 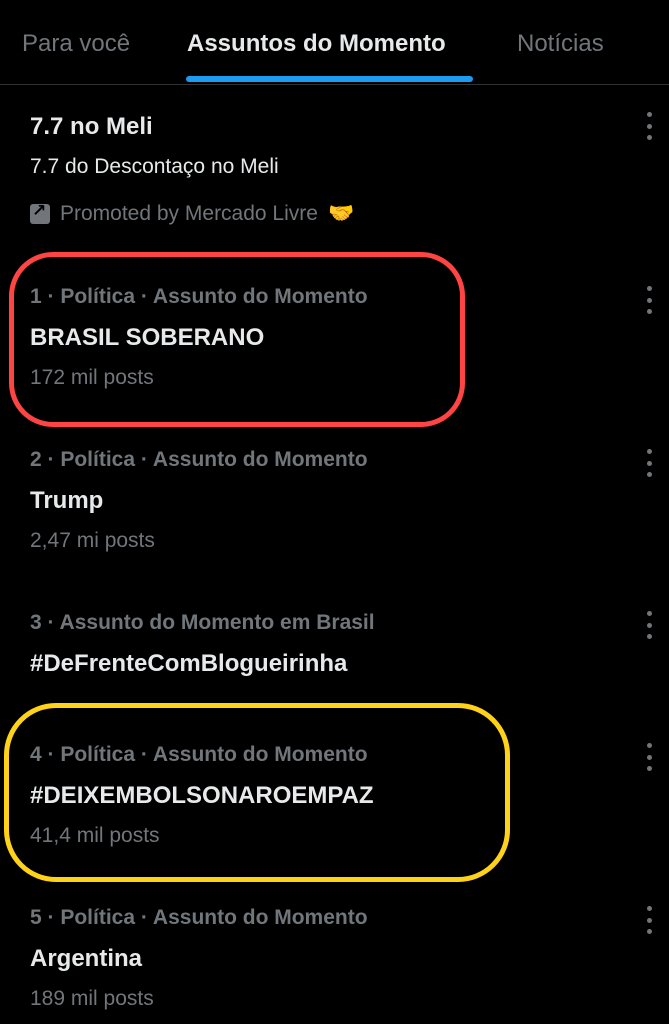 I want to click on trend-post-count: 2,47 mi posts, so click(x=92, y=540).